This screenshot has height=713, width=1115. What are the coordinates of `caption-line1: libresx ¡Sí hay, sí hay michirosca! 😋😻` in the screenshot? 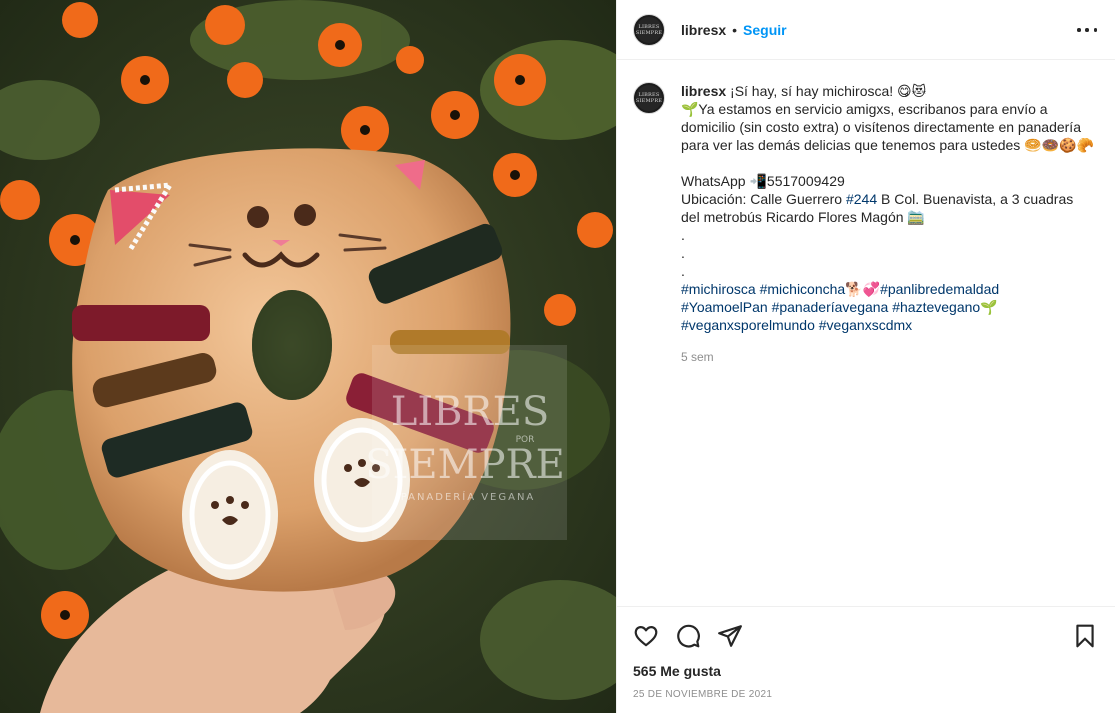 It's located at (891, 91).